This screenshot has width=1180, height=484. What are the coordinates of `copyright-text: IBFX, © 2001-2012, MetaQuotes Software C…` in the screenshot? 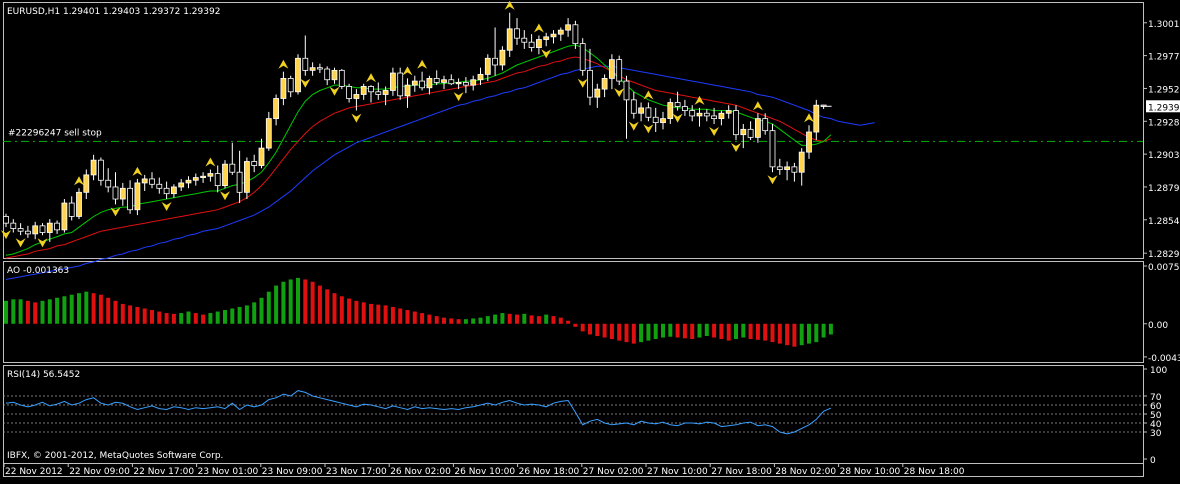 It's located at (115, 456).